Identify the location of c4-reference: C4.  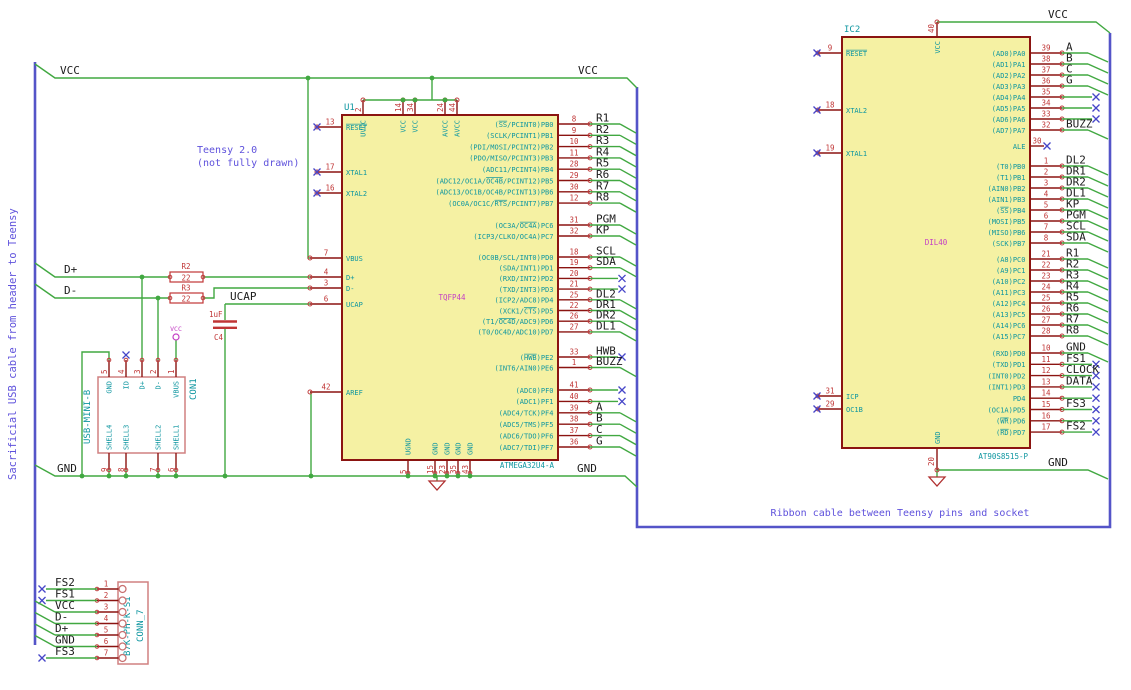
(219, 337).